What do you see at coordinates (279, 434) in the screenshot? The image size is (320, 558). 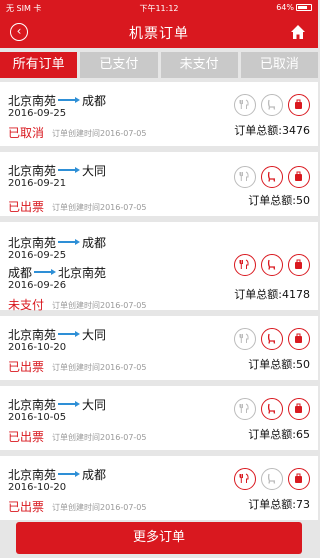 I see `order-total: 订单总额:65` at bounding box center [279, 434].